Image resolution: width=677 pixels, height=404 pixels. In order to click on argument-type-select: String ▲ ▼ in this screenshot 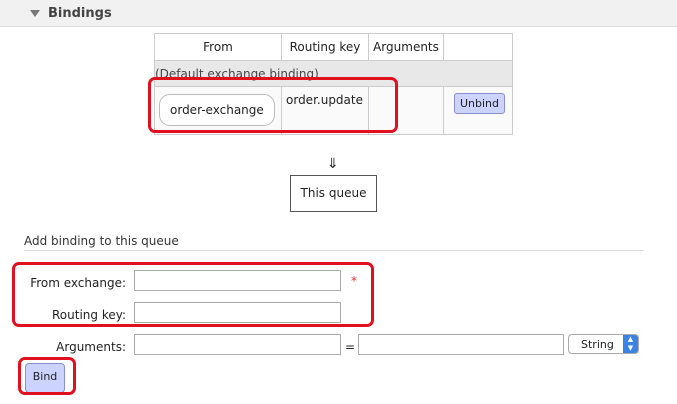, I will do `click(603, 344)`.